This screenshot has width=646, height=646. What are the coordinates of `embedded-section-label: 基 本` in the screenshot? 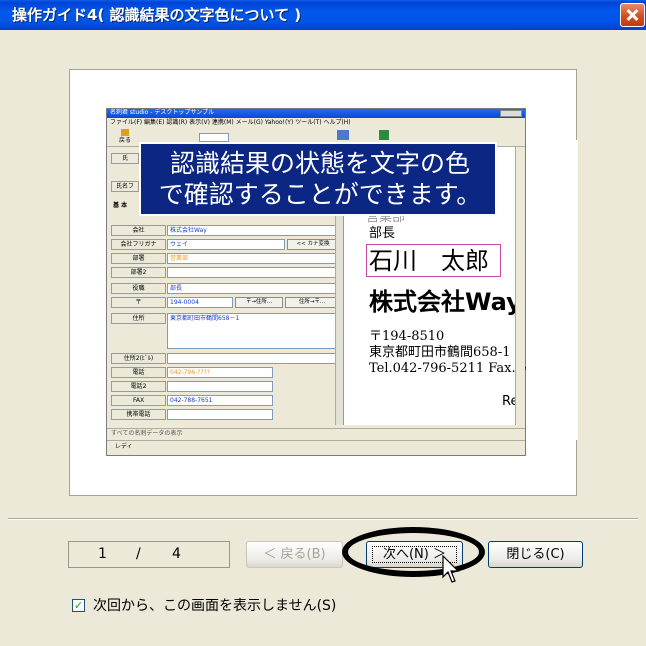 It's located at (120, 205).